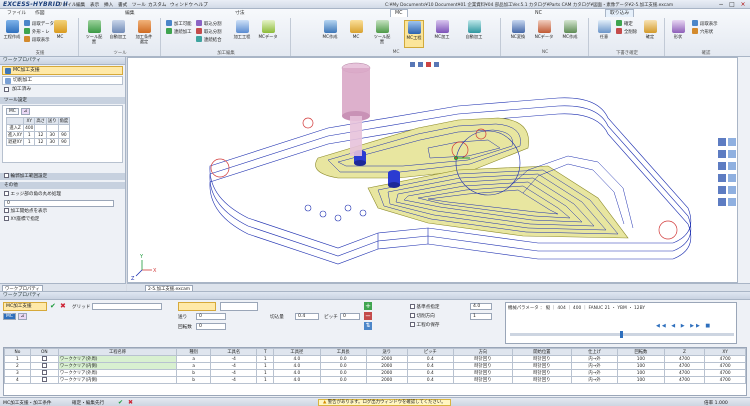  What do you see at coordinates (118, 29) in the screenshot?
I see `auto-cut-button: 自動加工` at bounding box center [118, 29].